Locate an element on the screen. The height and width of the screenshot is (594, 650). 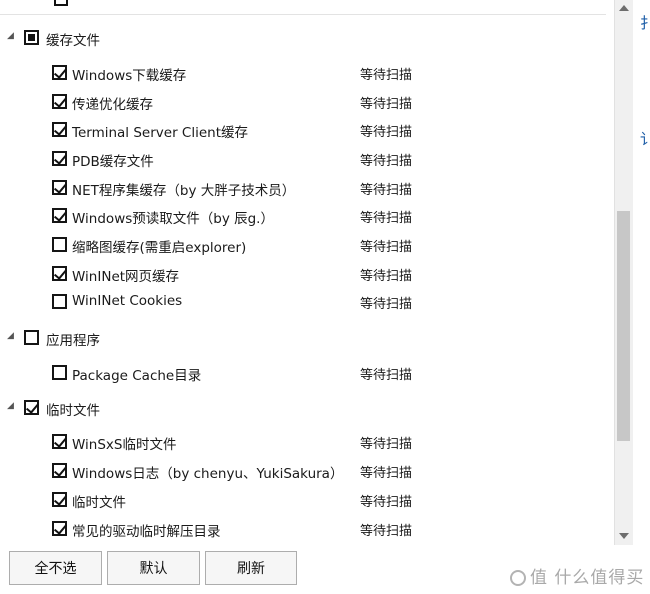
vertical-scrollbar is located at coordinates (623, 272).